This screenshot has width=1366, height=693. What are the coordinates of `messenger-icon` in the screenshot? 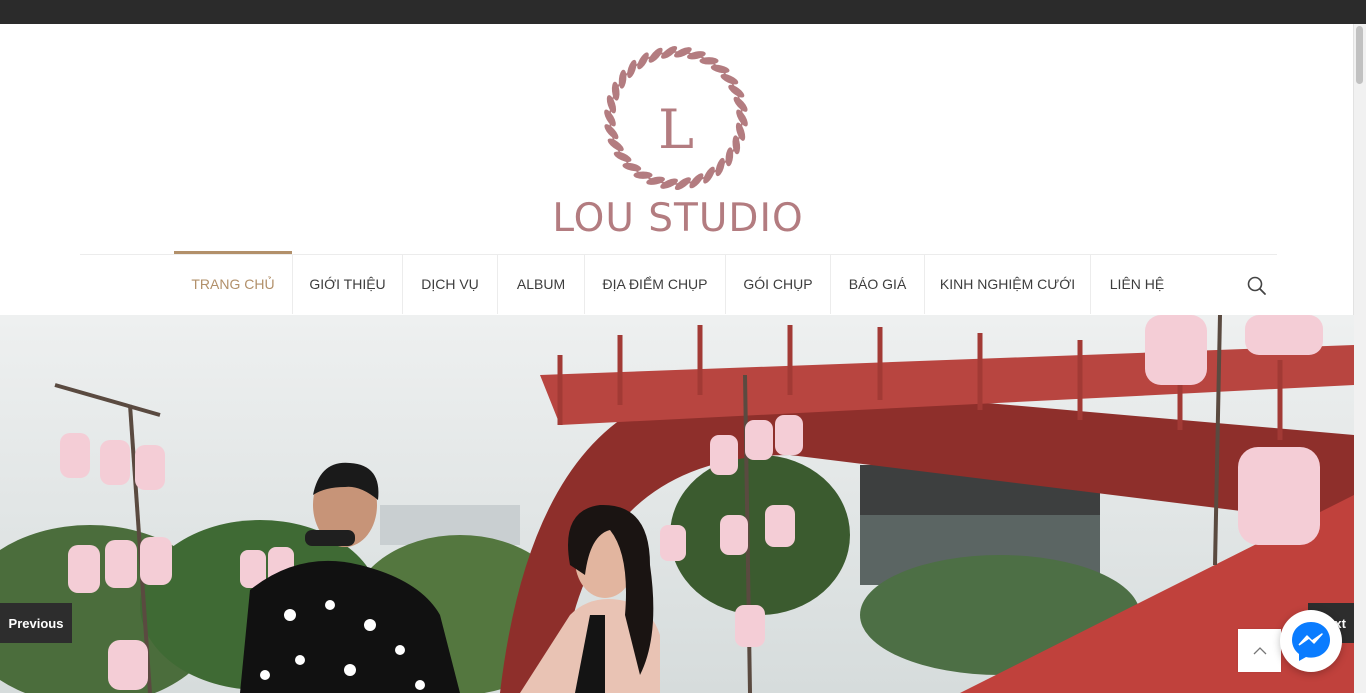 It's located at (1311, 641).